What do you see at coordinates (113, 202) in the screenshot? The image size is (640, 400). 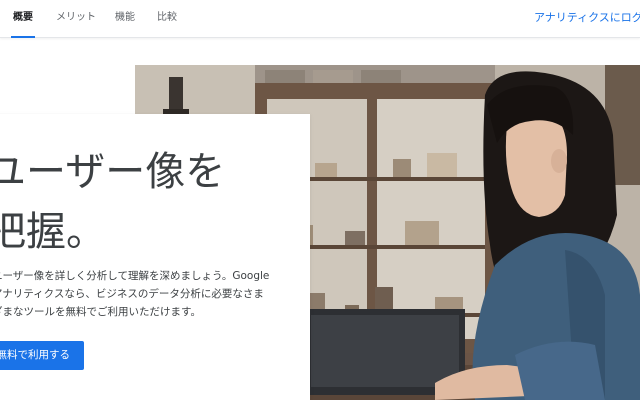 I see `hero-headline: ユーザー像を 把握。` at bounding box center [113, 202].